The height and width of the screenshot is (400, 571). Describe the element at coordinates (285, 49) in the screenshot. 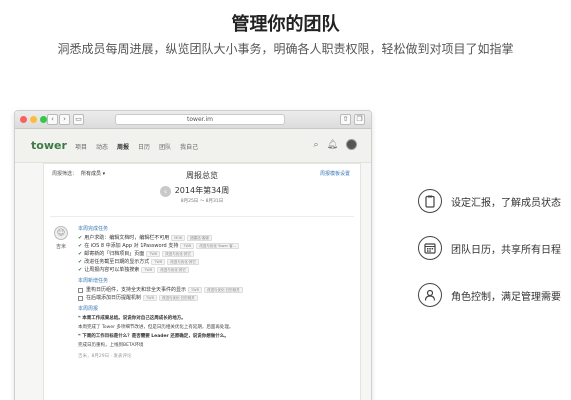

I see `hero-subtitle: 洞悉成员每周进展，纵览团队大小事务，明确各人职责权限，轻松做到对项目了如指掌` at that location.